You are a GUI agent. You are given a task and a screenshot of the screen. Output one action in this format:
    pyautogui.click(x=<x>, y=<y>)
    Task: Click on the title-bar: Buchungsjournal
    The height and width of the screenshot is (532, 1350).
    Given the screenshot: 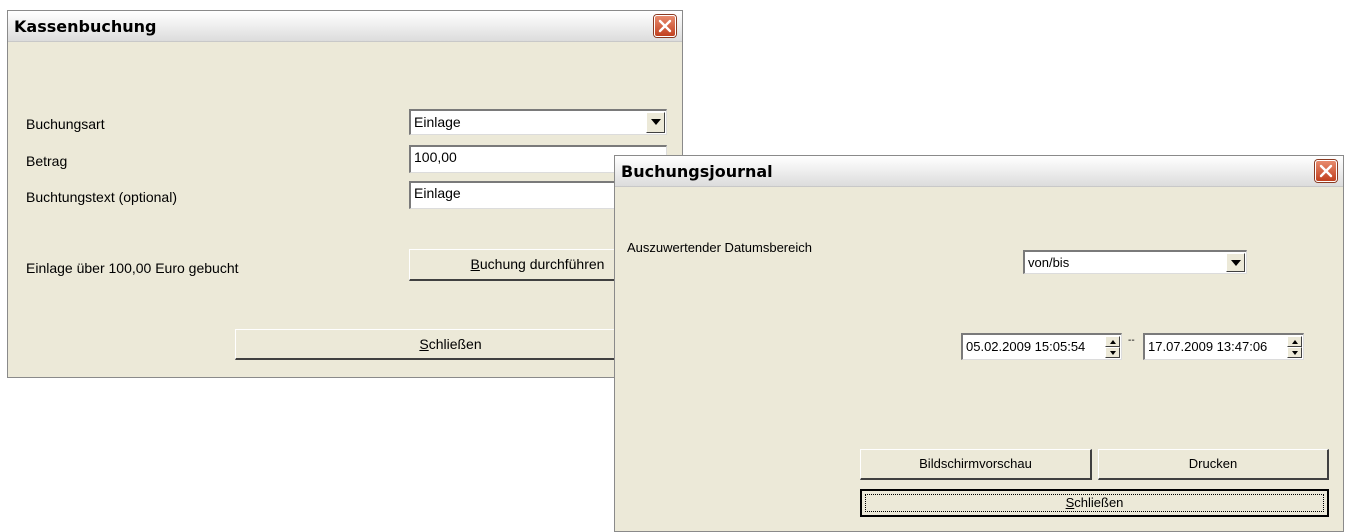 What is the action you would take?
    pyautogui.click(x=979, y=171)
    